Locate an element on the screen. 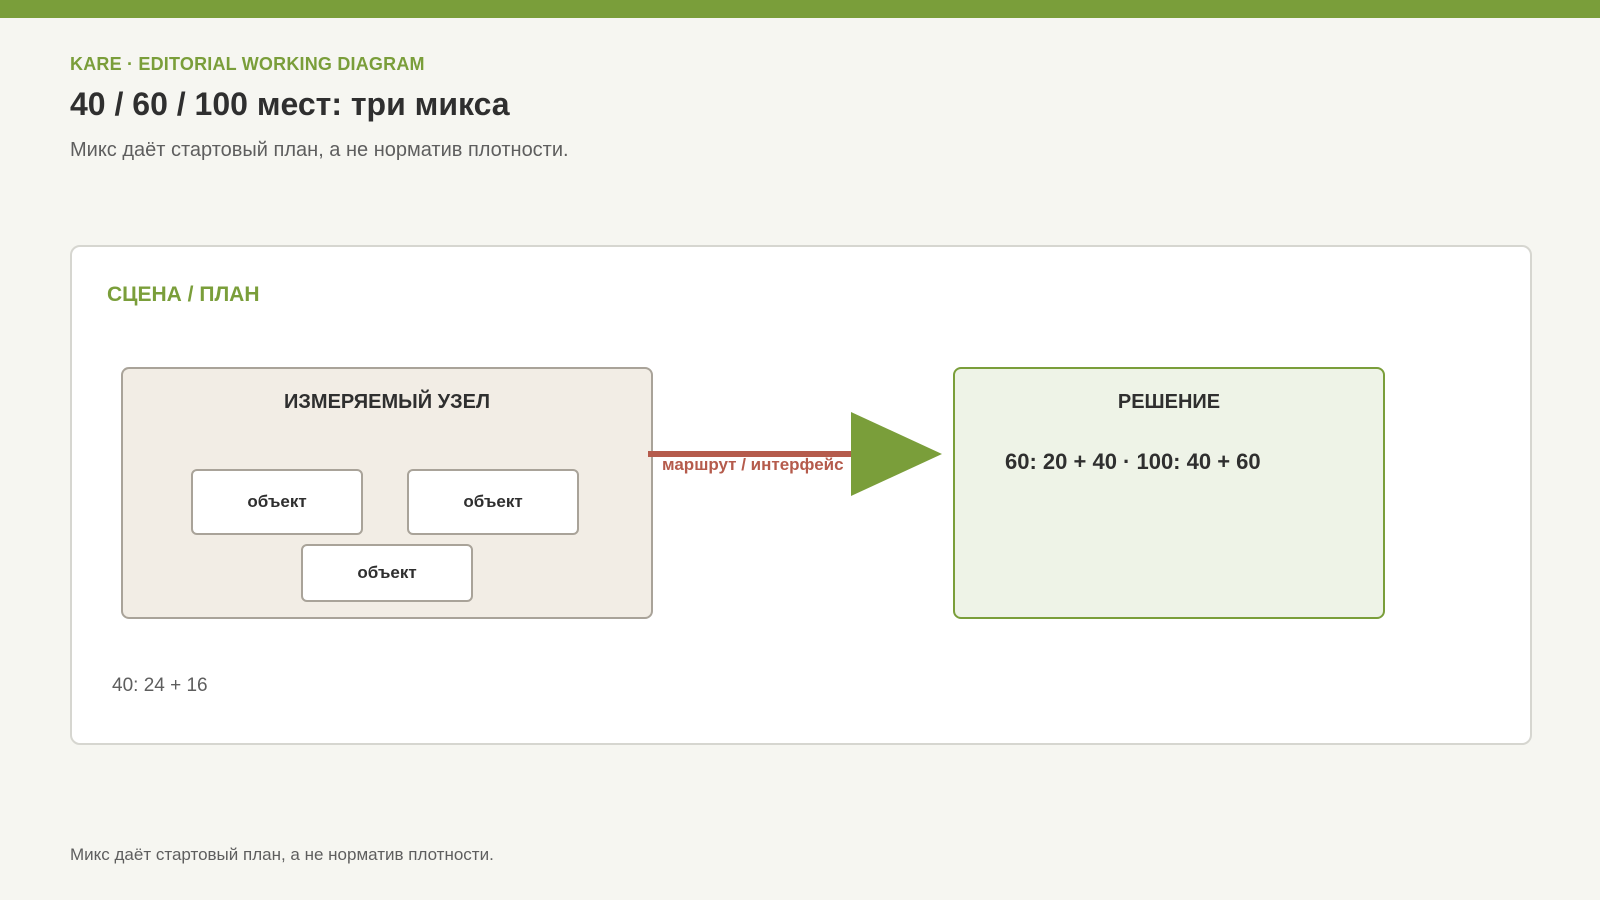 Image resolution: width=1600 pixels, height=900 pixels. page-title: 40 / 60 / 100 мест: три микса is located at coordinates (290, 104).